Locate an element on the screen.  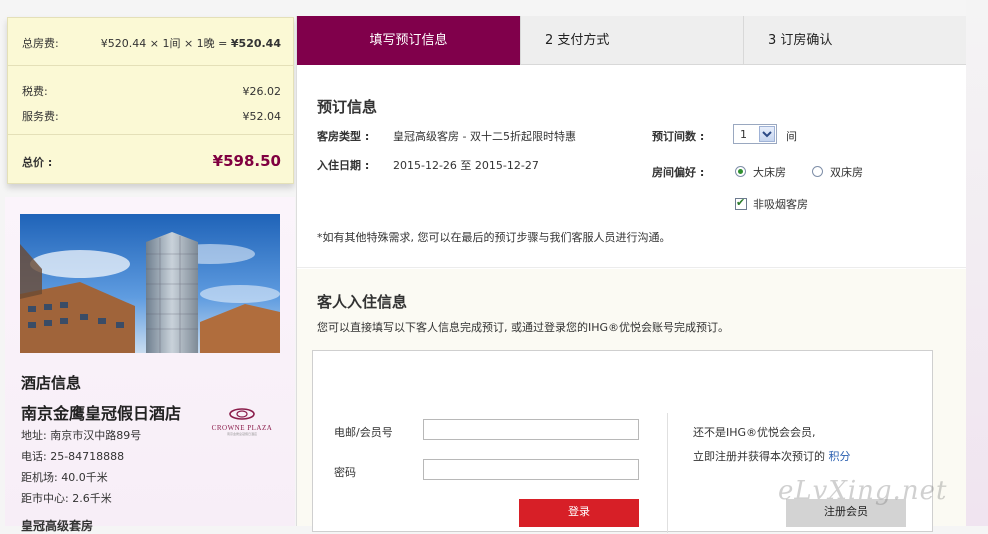
room-fee-label: 总房费: is located at coordinates (40, 43).